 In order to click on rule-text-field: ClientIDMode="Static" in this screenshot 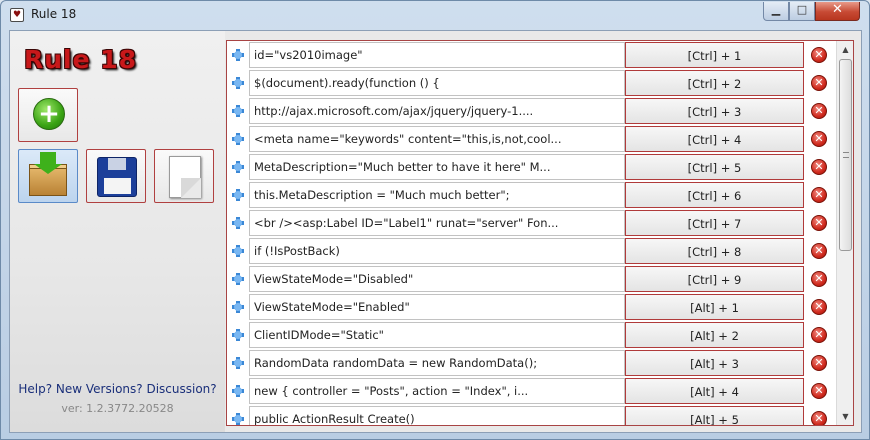, I will do `click(437, 335)`.